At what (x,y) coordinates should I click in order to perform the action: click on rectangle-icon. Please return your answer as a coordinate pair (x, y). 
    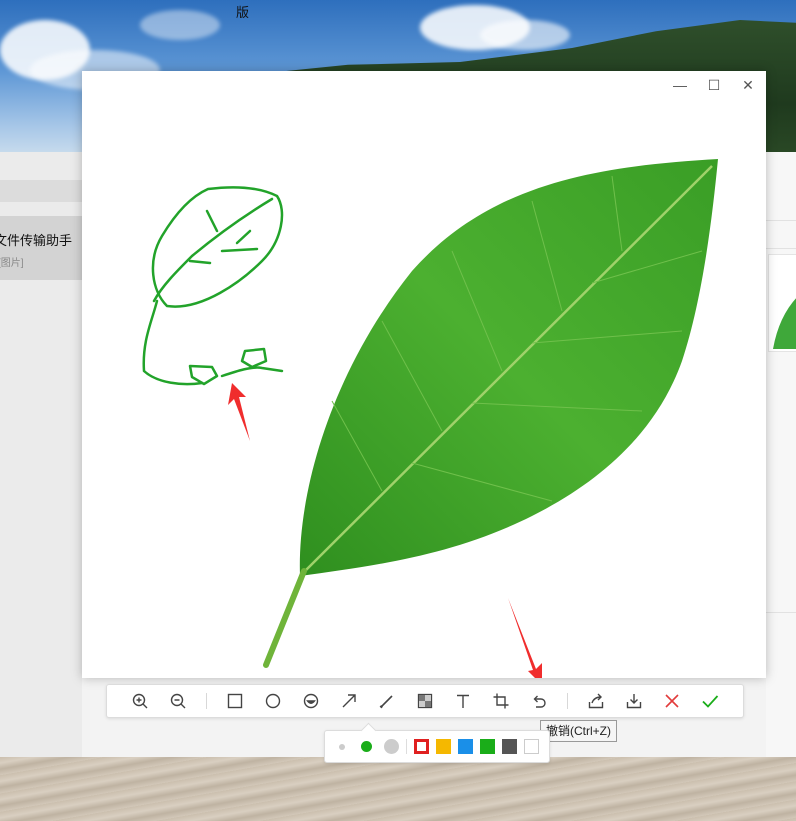
    Looking at the image, I should click on (235, 701).